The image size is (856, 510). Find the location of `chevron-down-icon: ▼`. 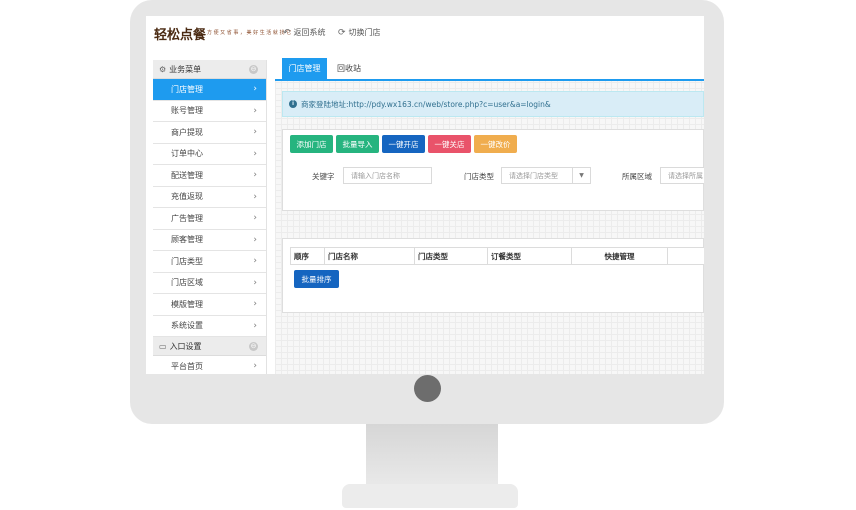

chevron-down-icon: ▼ is located at coordinates (581, 175).